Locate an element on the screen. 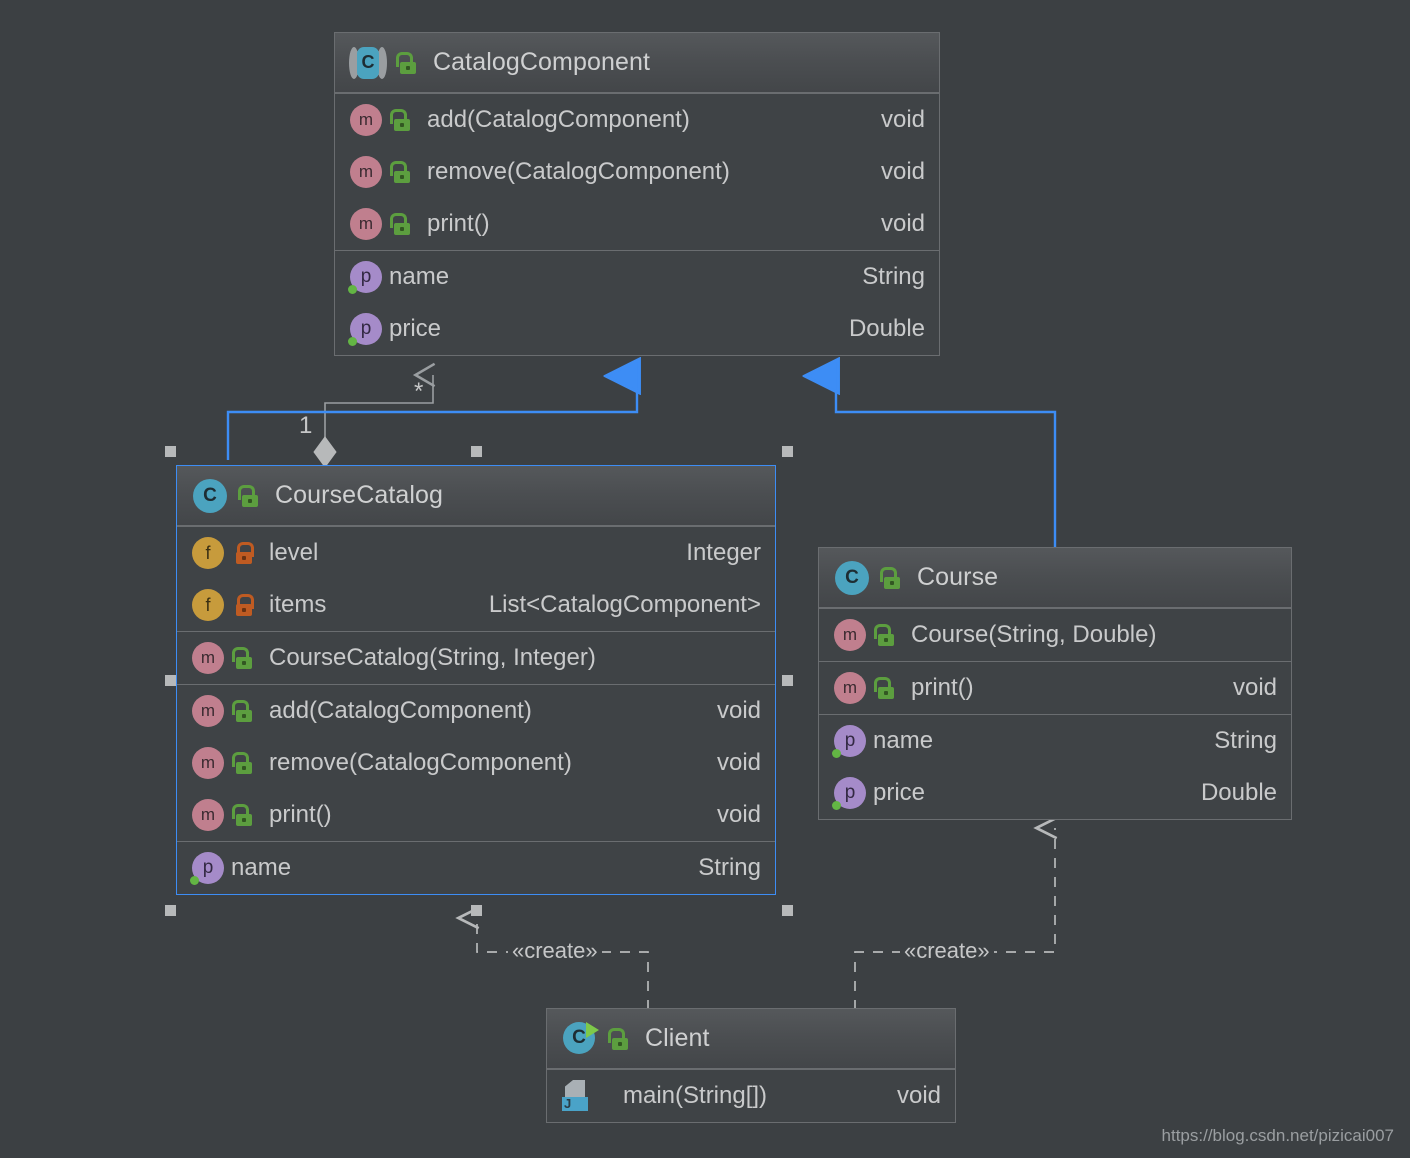  class-header-course: C Course is located at coordinates (1055, 578).